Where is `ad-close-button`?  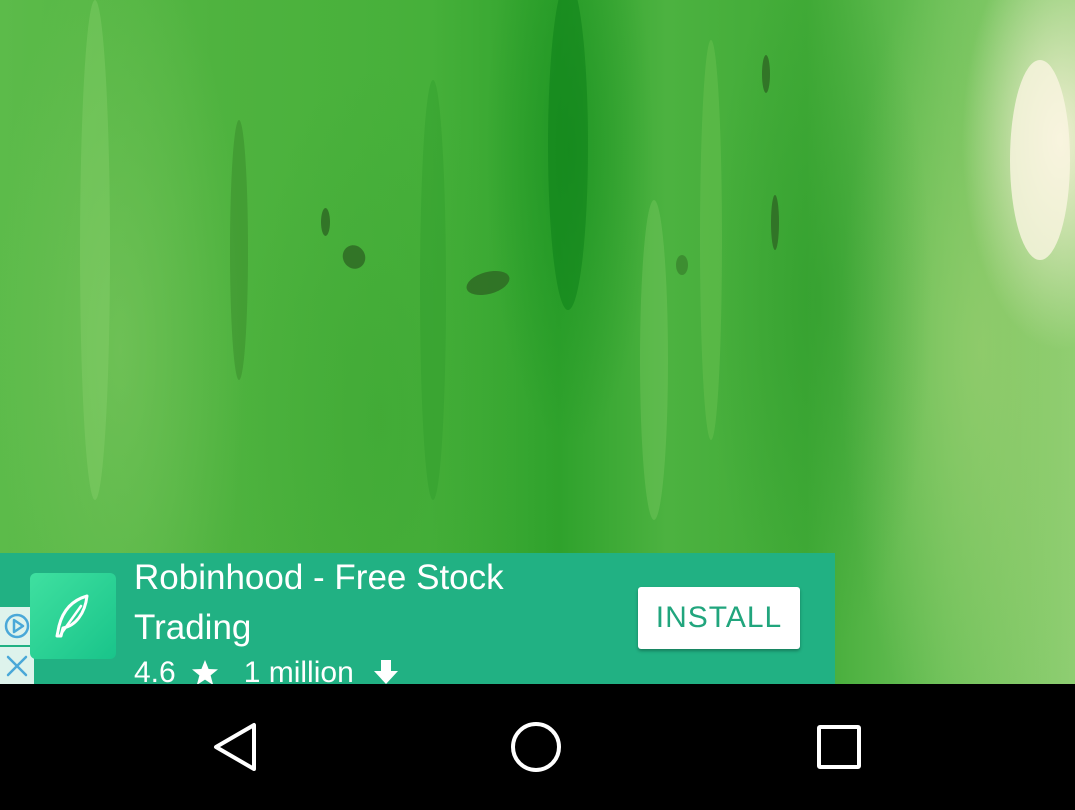 ad-close-button is located at coordinates (17, 665).